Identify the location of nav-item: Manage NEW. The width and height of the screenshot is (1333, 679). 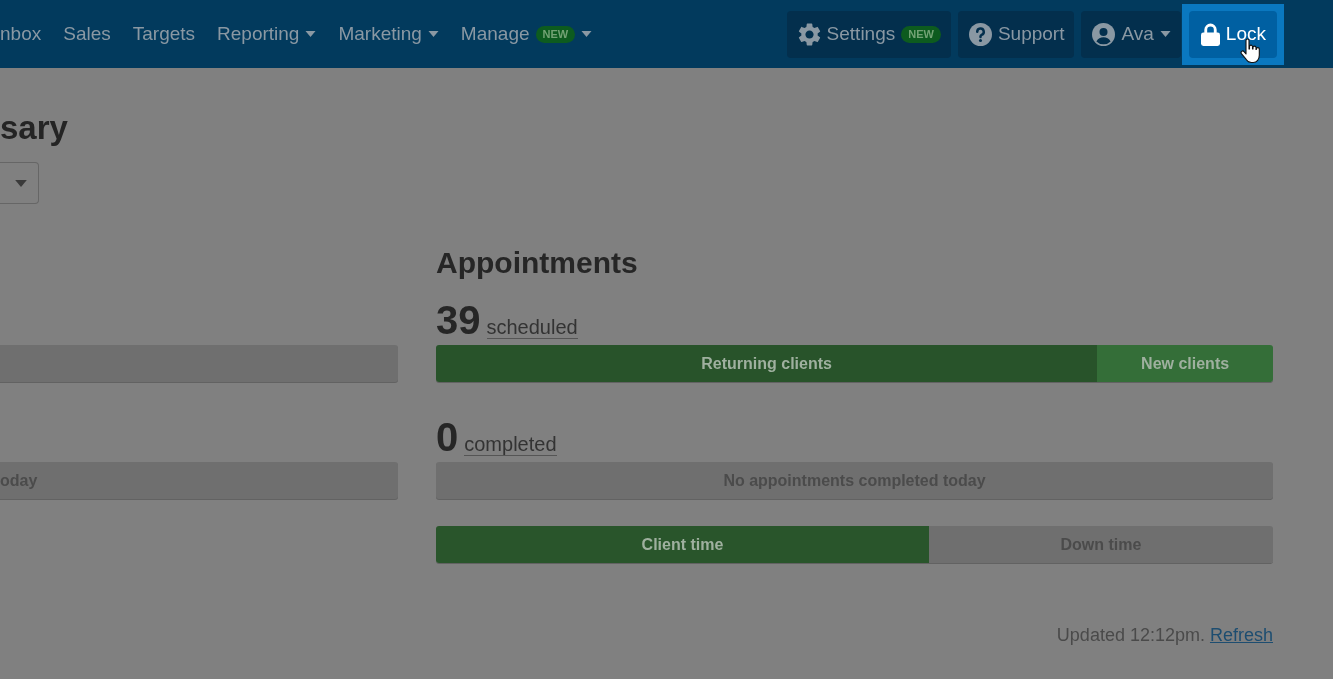
(526, 34).